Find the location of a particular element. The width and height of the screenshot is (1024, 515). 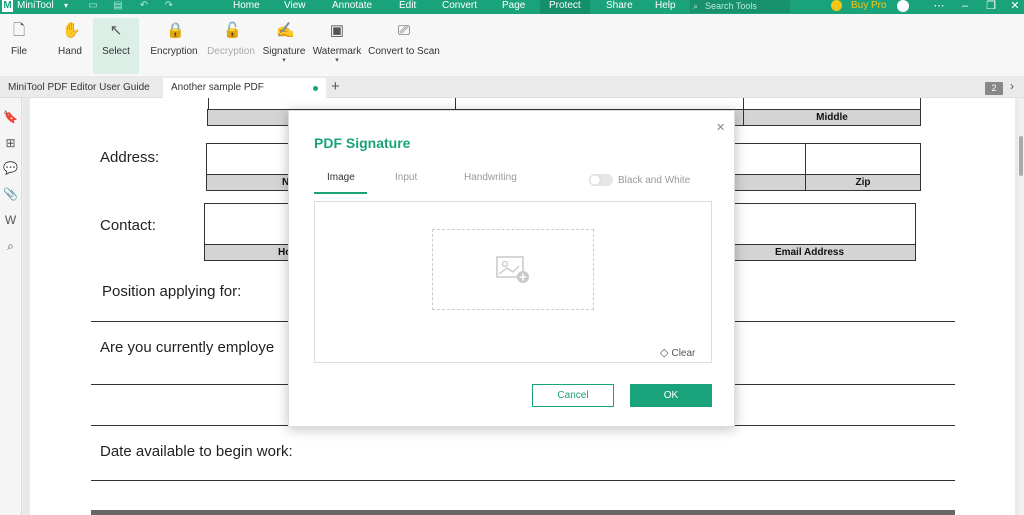

chat-icon: ⋯ is located at coordinates (939, 6).